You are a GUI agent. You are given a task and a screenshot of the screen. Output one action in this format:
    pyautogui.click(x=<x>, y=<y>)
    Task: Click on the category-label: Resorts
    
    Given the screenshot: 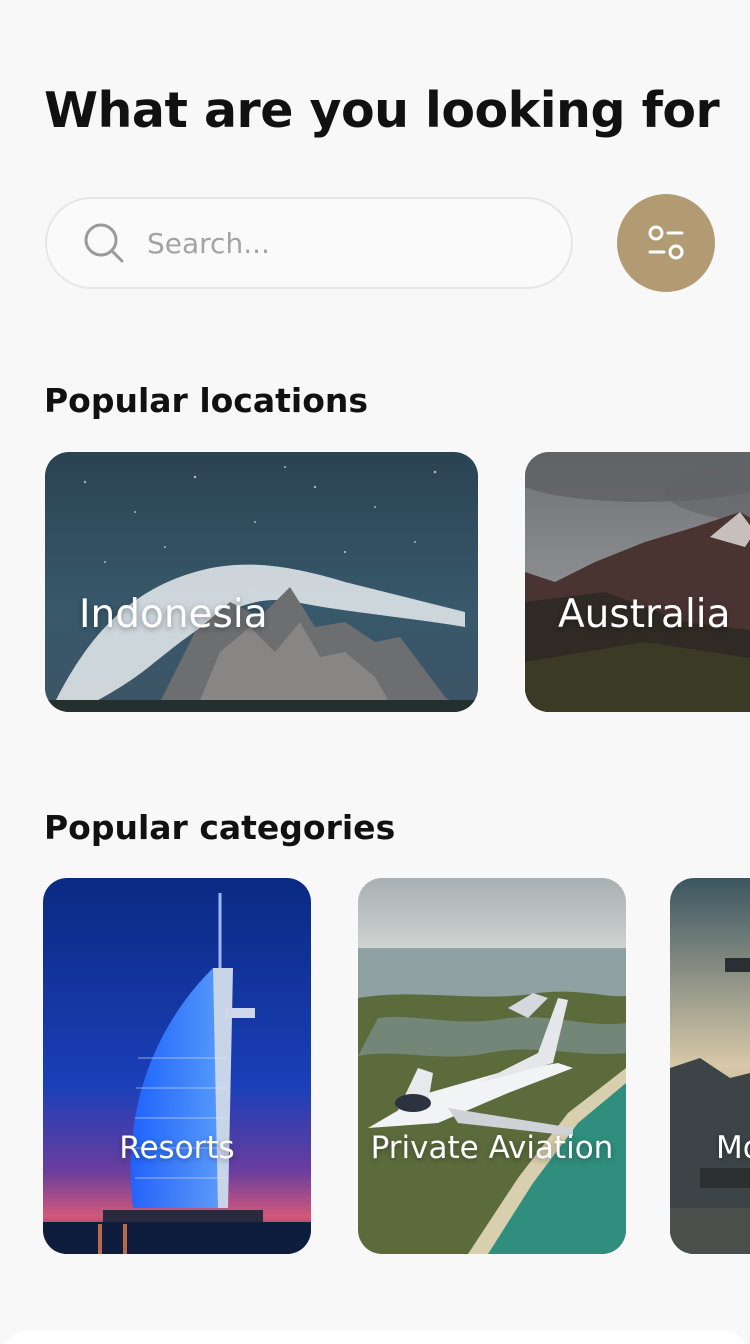 What is the action you would take?
    pyautogui.click(x=177, y=1148)
    